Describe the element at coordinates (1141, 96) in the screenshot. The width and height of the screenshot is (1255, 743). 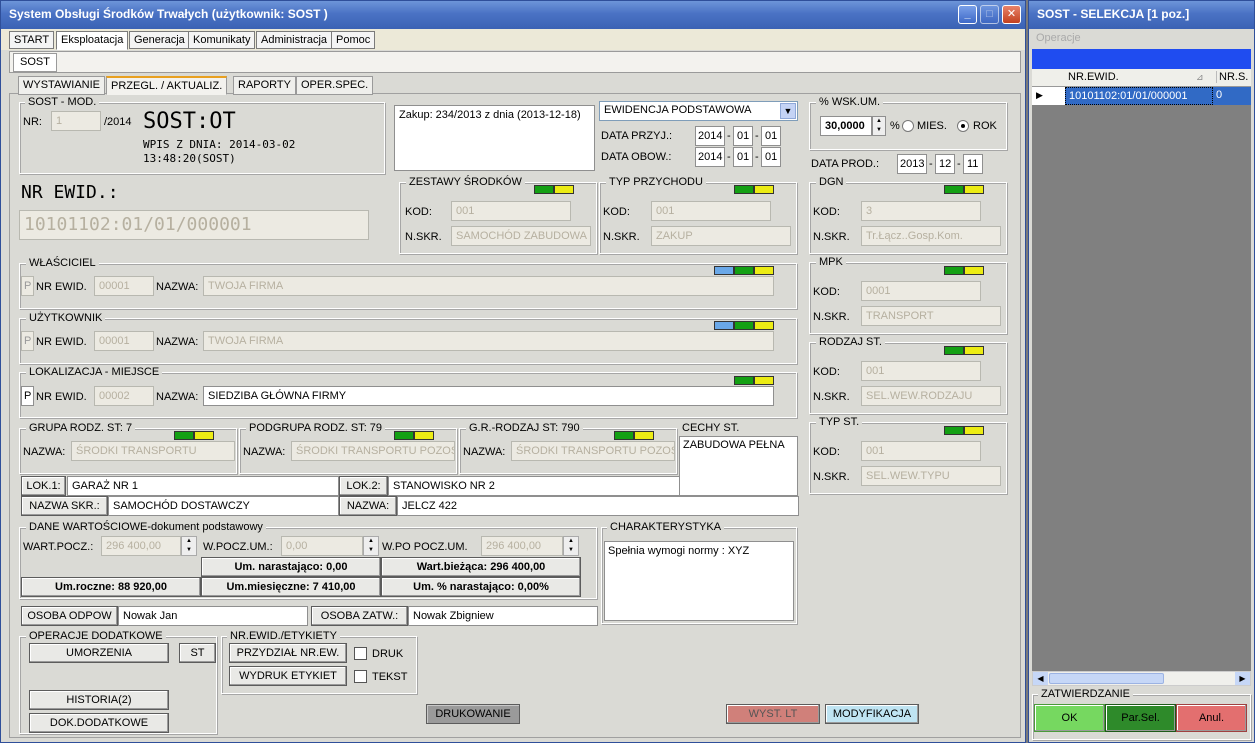
I see `table-row: ▶ 10101102:01/01/000001 0` at that location.